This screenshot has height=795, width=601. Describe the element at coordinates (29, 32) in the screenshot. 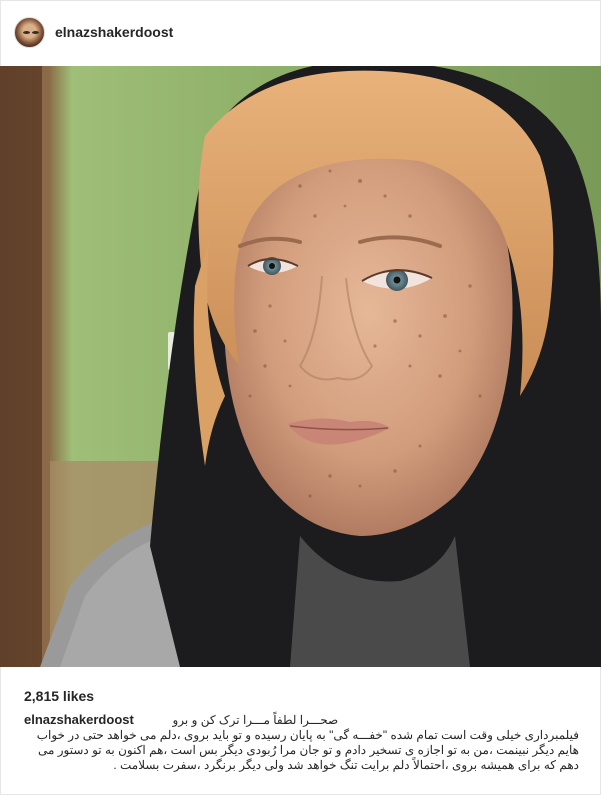

I see `avatar` at that location.